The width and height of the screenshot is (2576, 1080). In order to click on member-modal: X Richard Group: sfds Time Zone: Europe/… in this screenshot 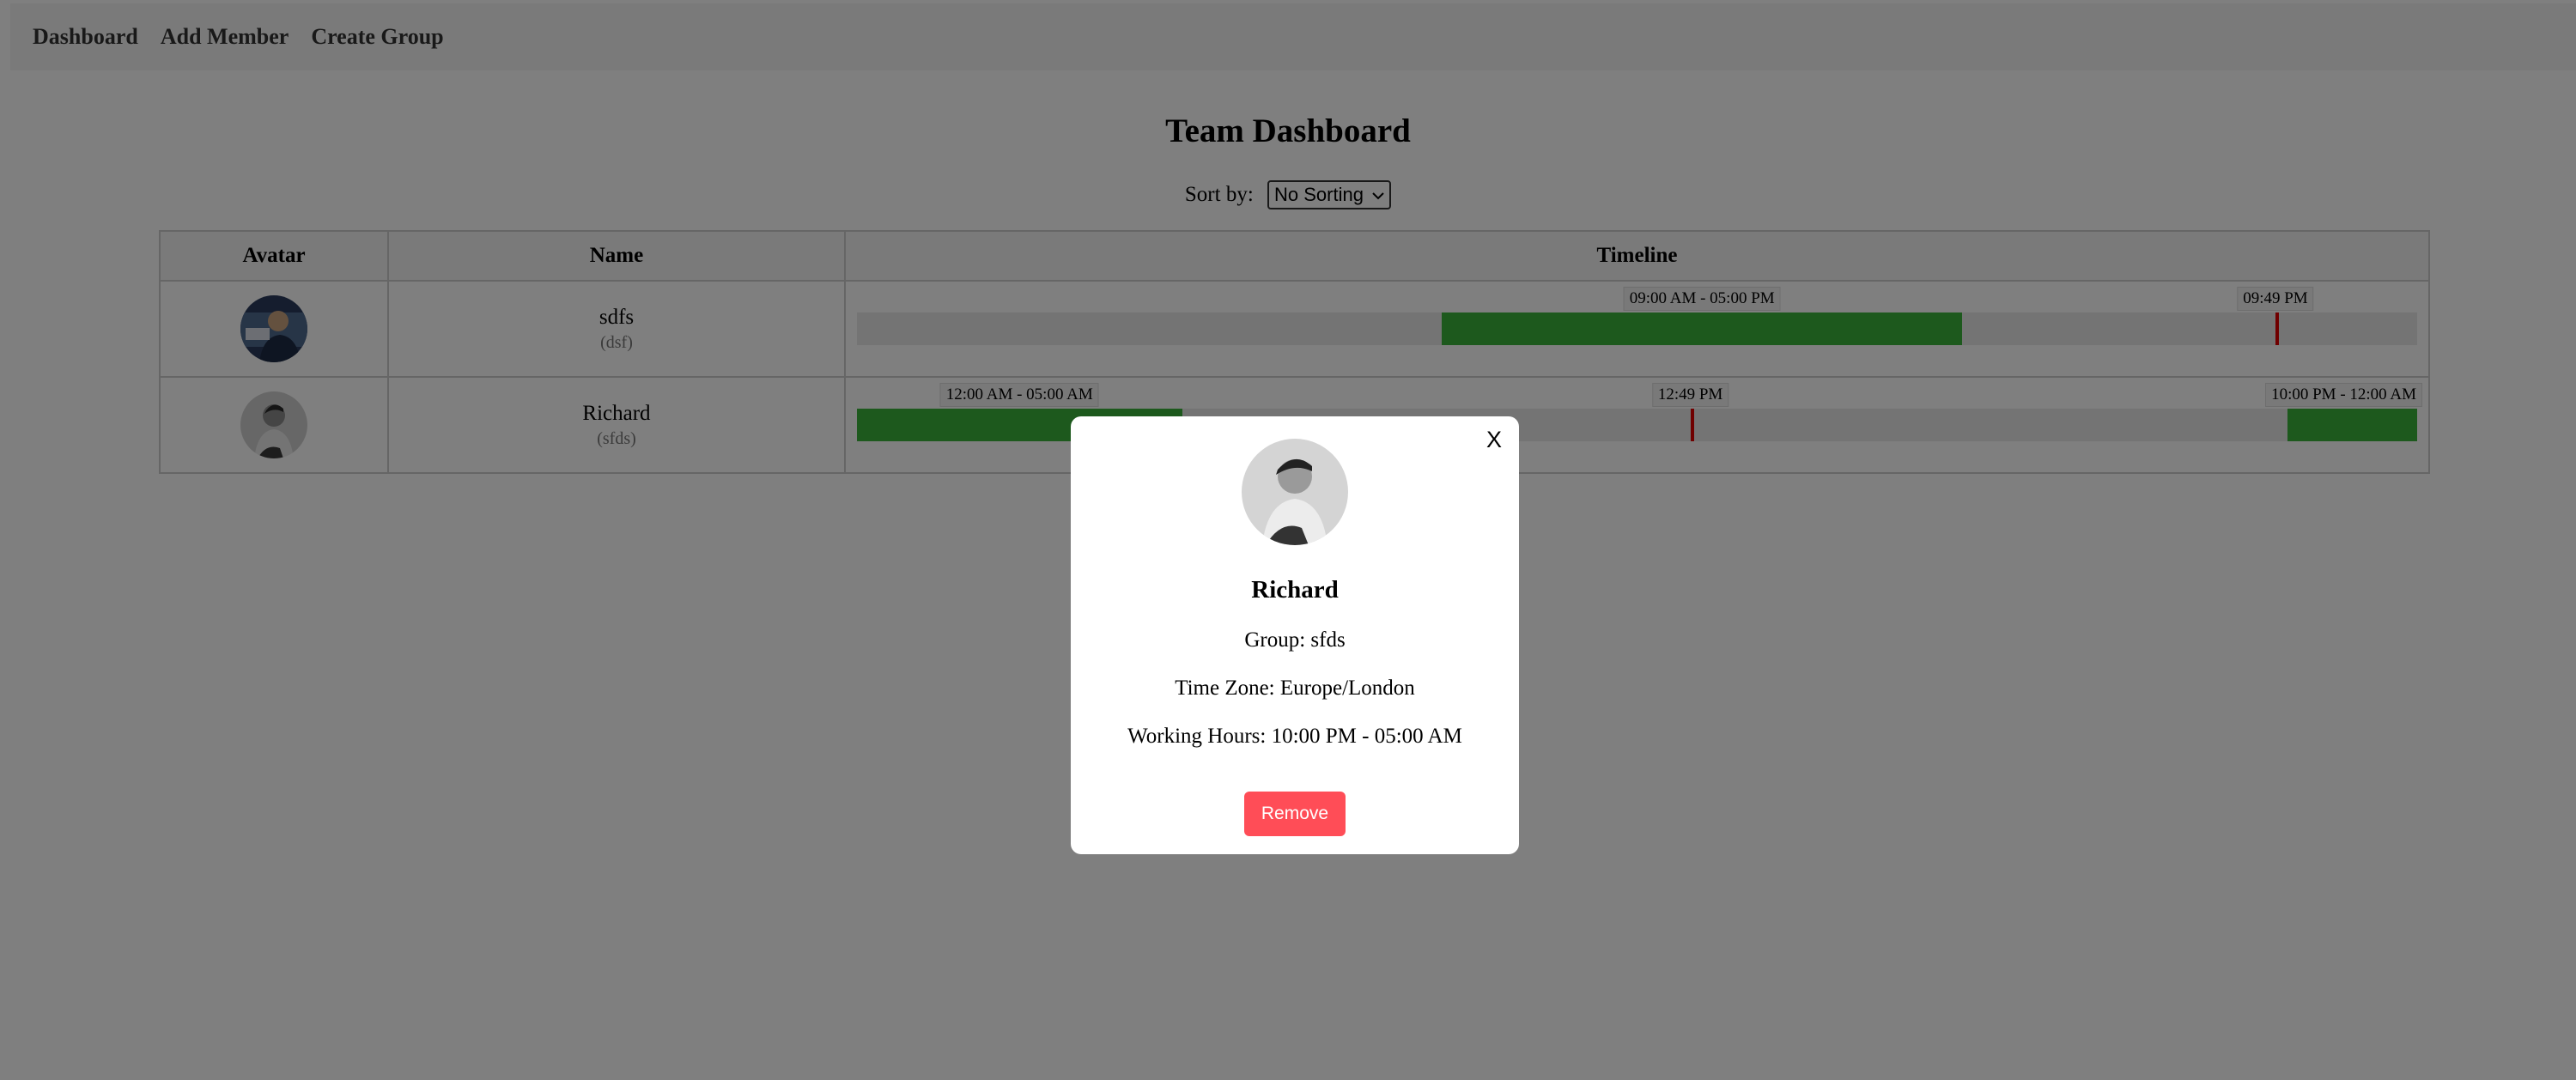, I will do `click(1295, 635)`.